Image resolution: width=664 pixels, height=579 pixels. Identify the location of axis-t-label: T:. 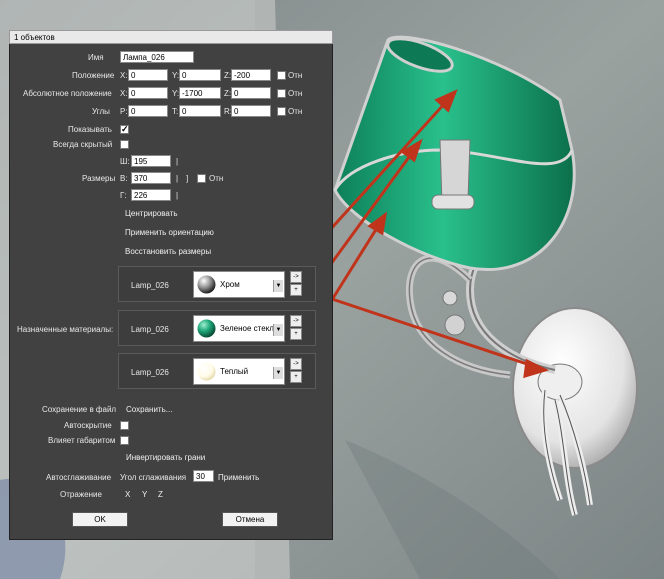
(175, 111).